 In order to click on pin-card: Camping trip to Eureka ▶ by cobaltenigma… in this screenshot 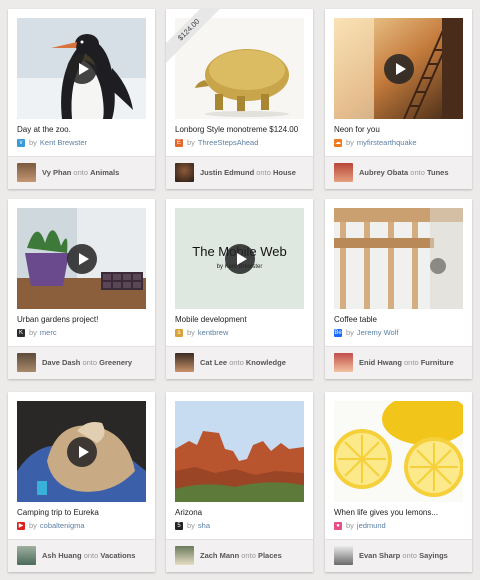, I will do `click(81, 482)`.